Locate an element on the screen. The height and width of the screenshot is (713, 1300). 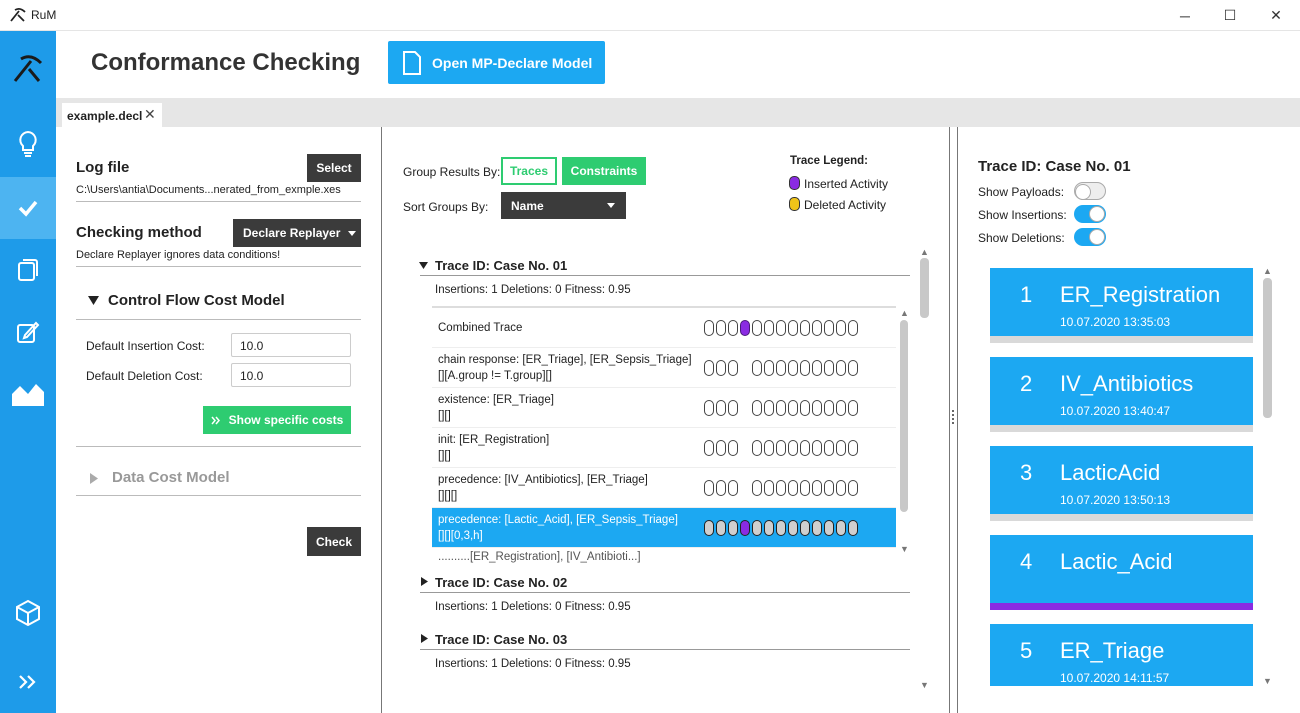
event-card: 1 ER_Registration 10.07.2020 13:35:03 is located at coordinates (1121, 305).